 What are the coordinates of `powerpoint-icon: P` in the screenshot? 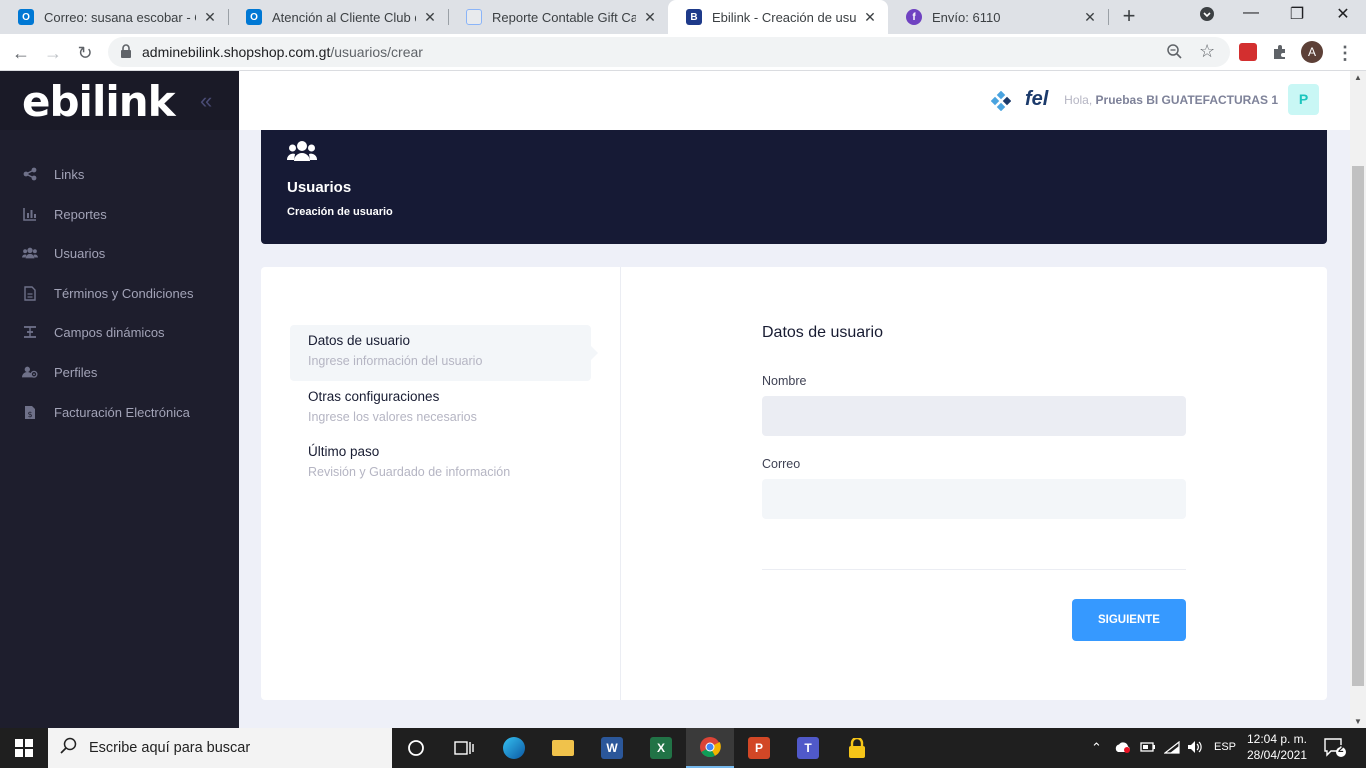 It's located at (759, 748).